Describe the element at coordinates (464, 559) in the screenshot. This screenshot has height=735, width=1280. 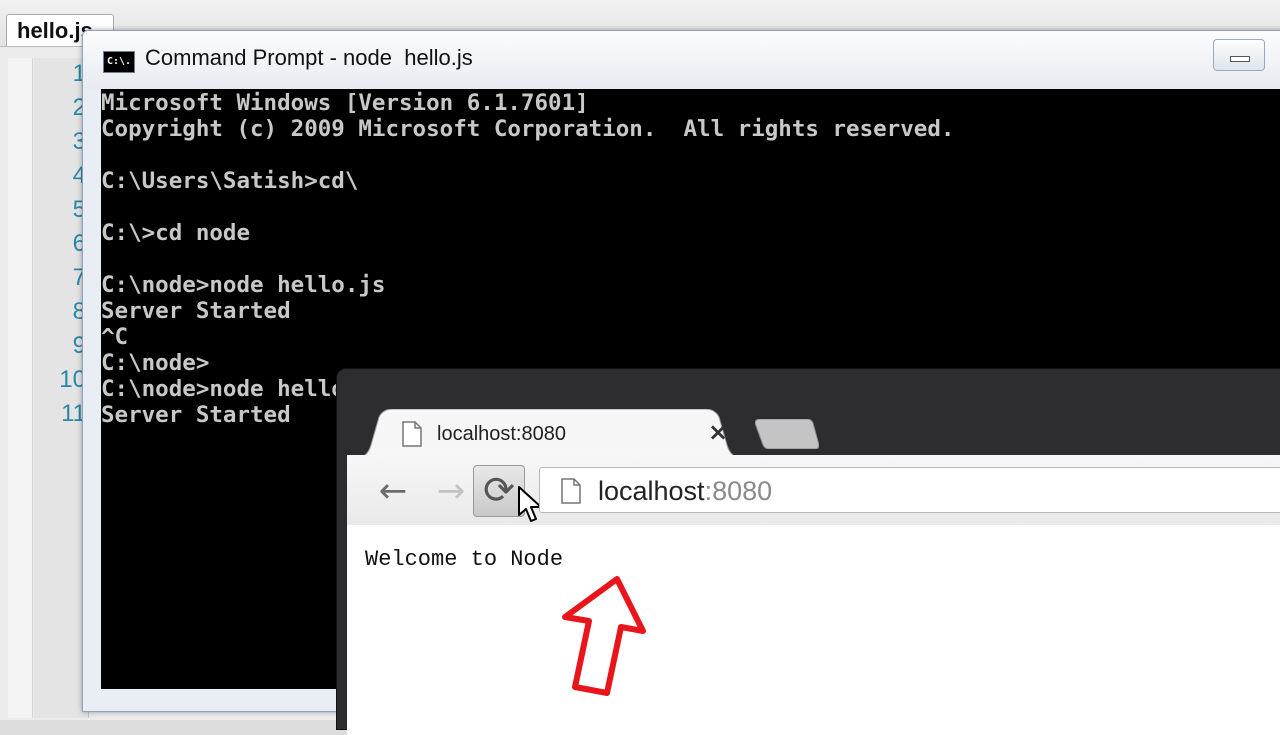
I see `page-body-text: Welcome to Node` at that location.